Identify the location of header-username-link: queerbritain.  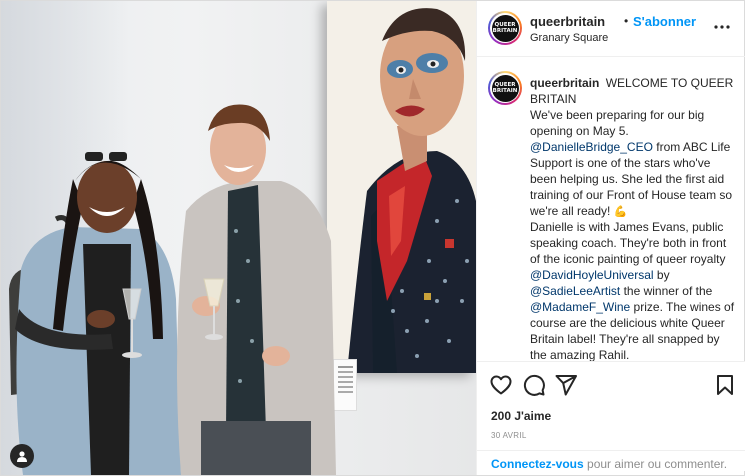
(567, 21).